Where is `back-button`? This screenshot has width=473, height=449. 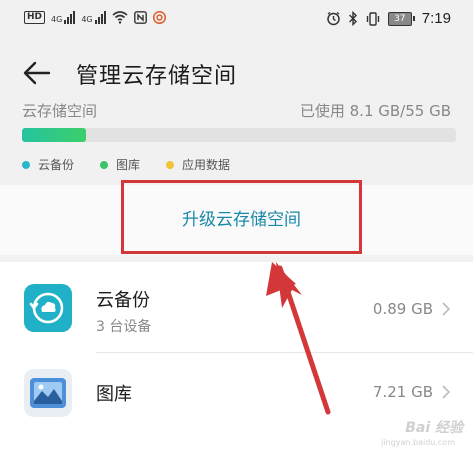
back-button is located at coordinates (37, 73).